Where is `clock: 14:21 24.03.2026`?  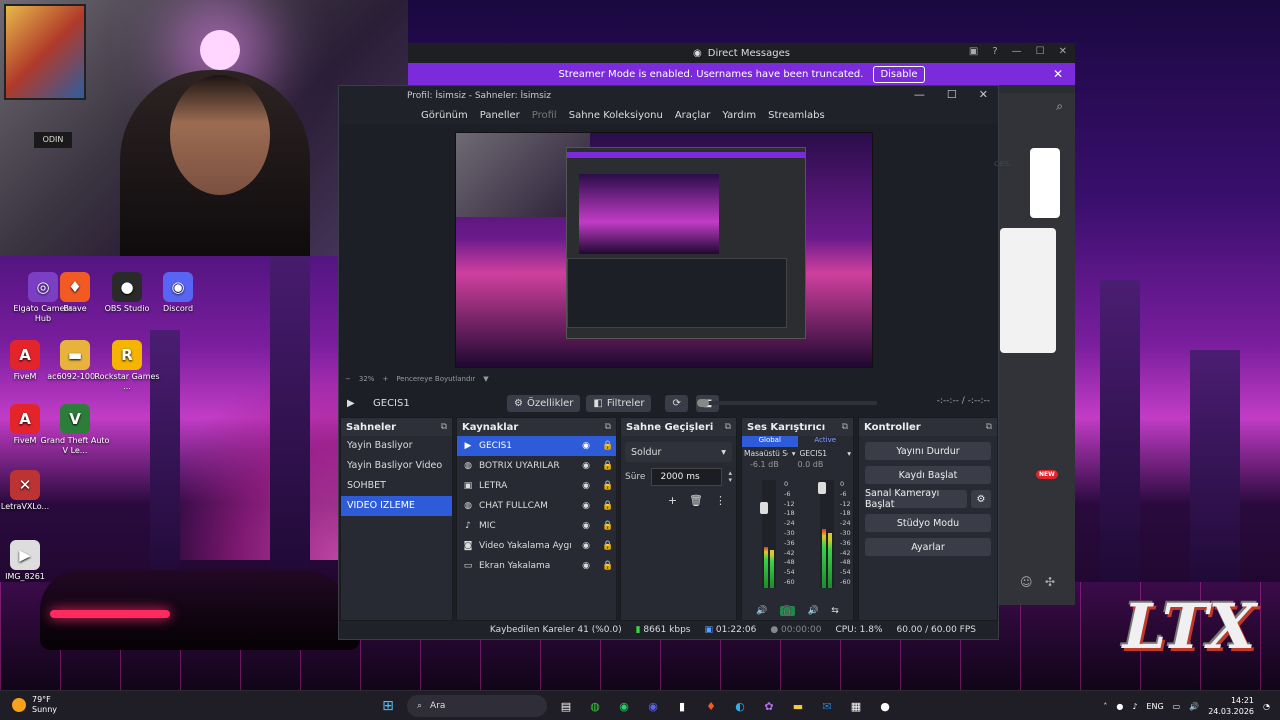
clock: 14:21 24.03.2026 is located at coordinates (1231, 706).